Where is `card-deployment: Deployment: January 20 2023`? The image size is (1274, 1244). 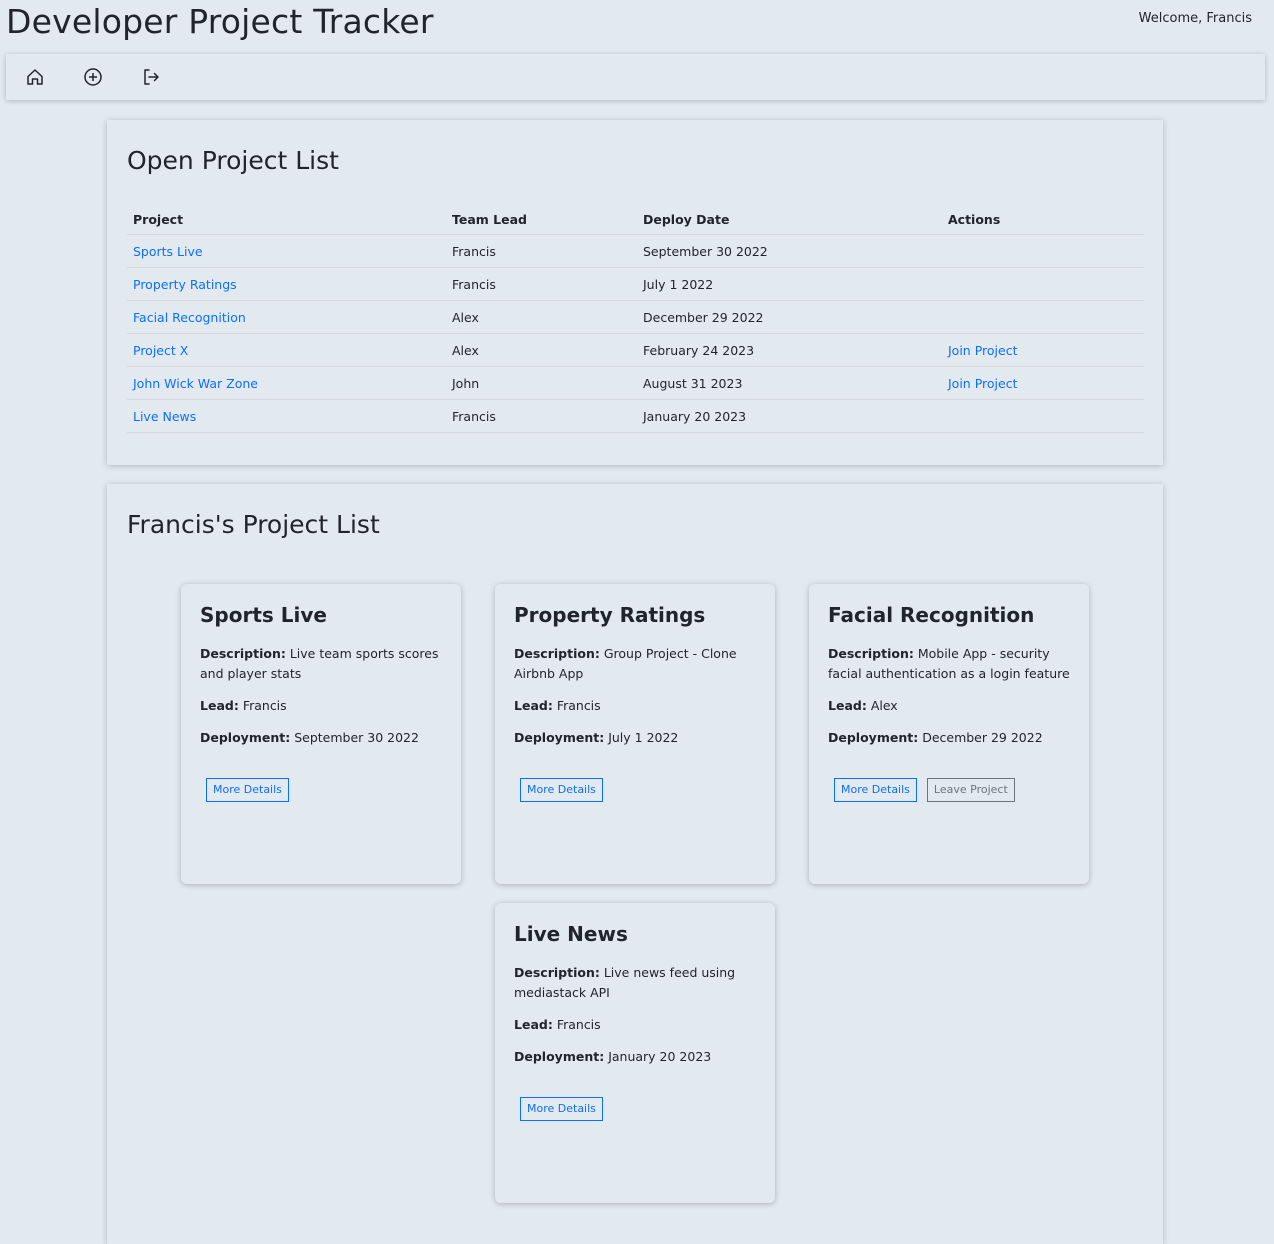
card-deployment: Deployment: January 20 2023 is located at coordinates (613, 1056).